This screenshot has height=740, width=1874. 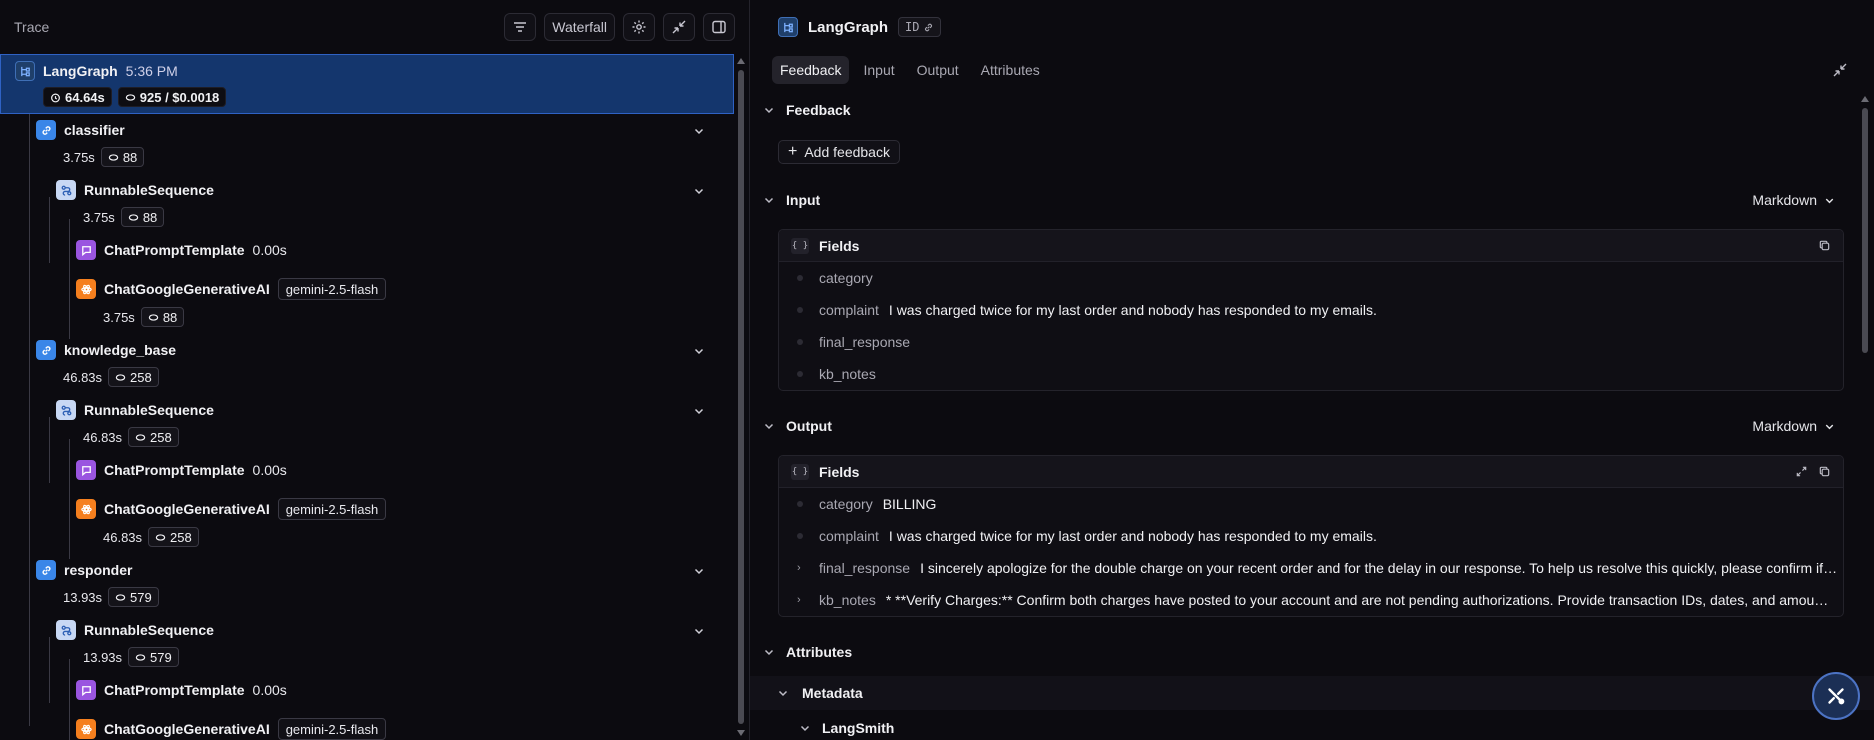 What do you see at coordinates (151, 71) in the screenshot?
I see `root-time: 5:36 PM` at bounding box center [151, 71].